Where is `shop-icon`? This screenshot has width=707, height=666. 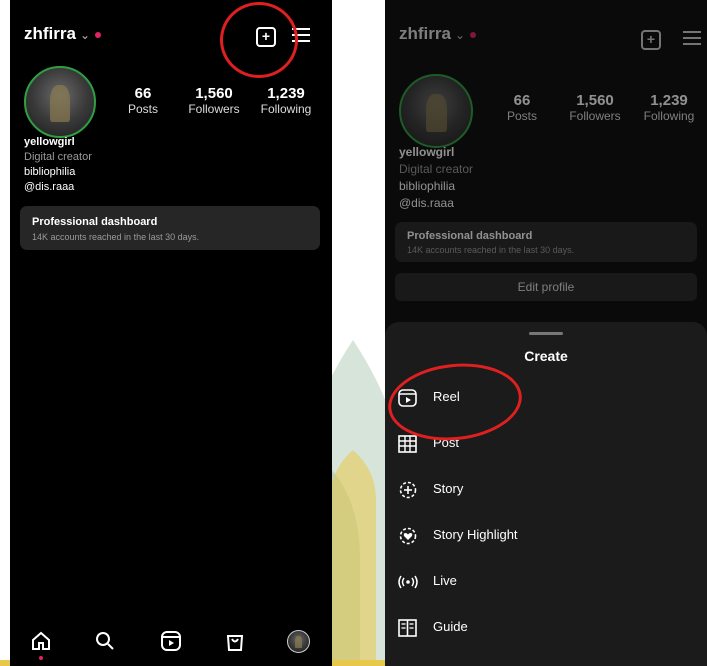 shop-icon is located at coordinates (235, 641).